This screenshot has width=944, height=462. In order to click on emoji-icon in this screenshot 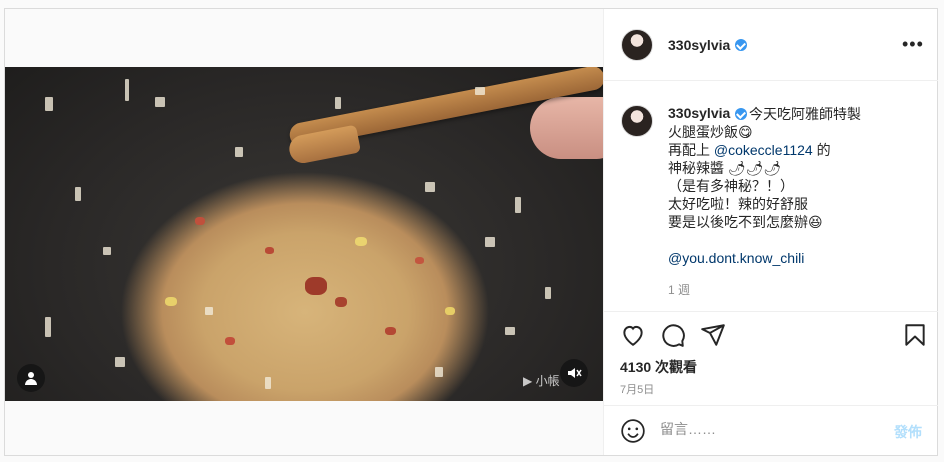, I will do `click(633, 431)`.